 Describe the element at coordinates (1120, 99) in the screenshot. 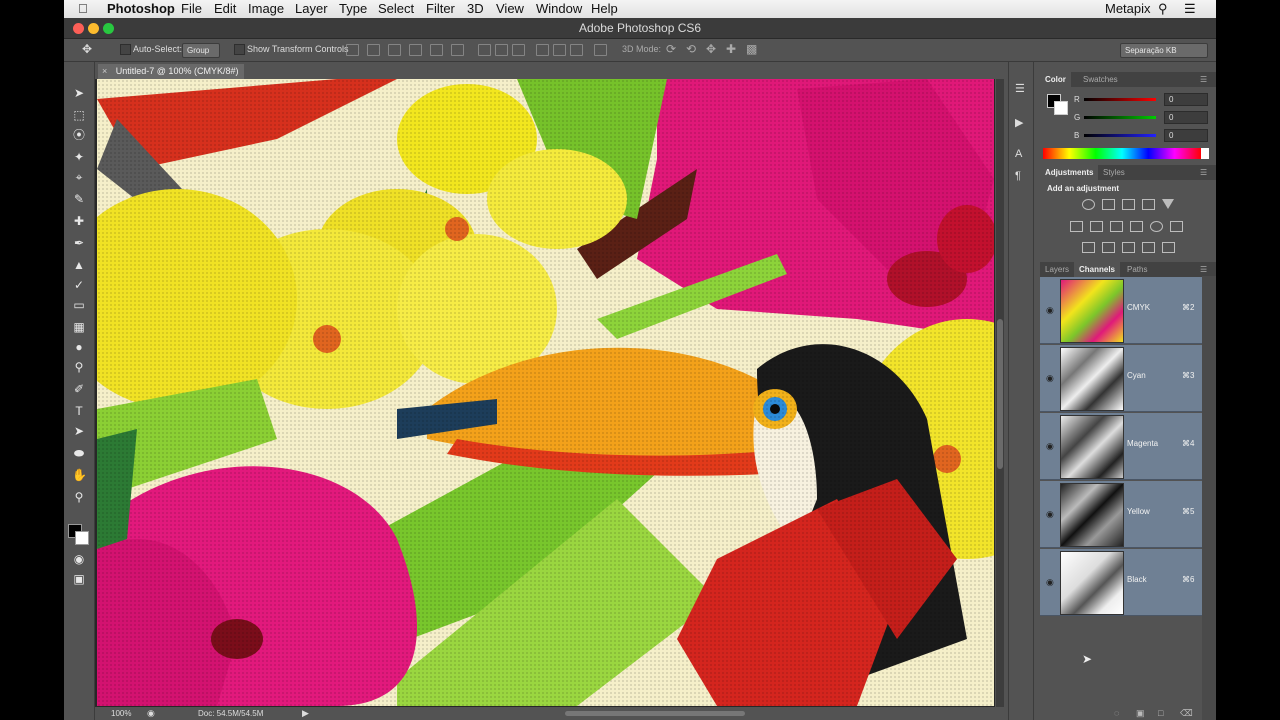

I see `red-slider` at that location.